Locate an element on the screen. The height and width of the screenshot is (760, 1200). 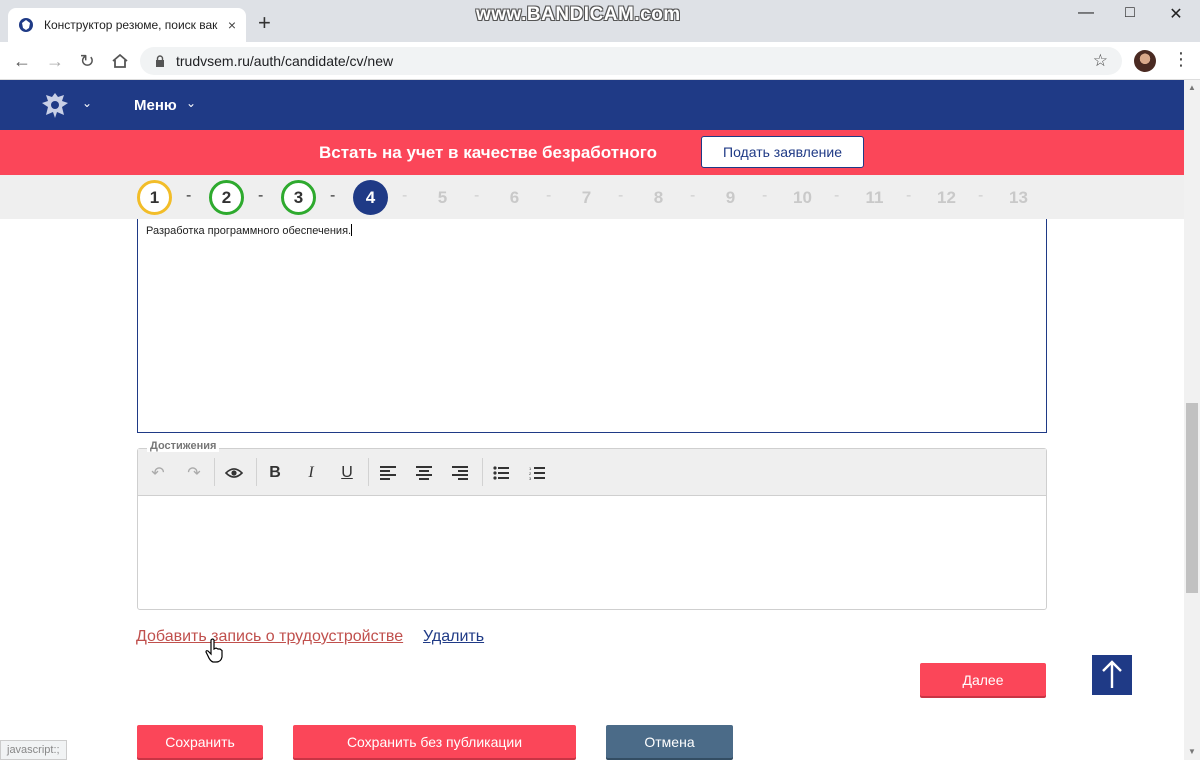
scroll-to-top-button is located at coordinates (1112, 675).